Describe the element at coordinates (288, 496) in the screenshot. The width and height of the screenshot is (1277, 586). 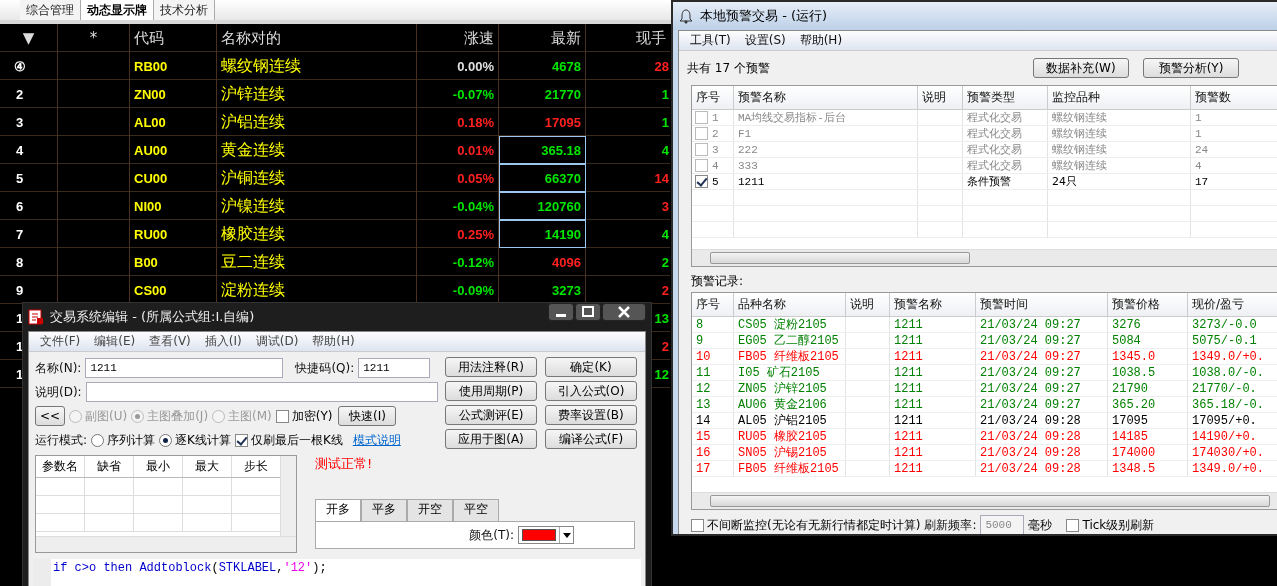
I see `vertical-scrollbar` at that location.